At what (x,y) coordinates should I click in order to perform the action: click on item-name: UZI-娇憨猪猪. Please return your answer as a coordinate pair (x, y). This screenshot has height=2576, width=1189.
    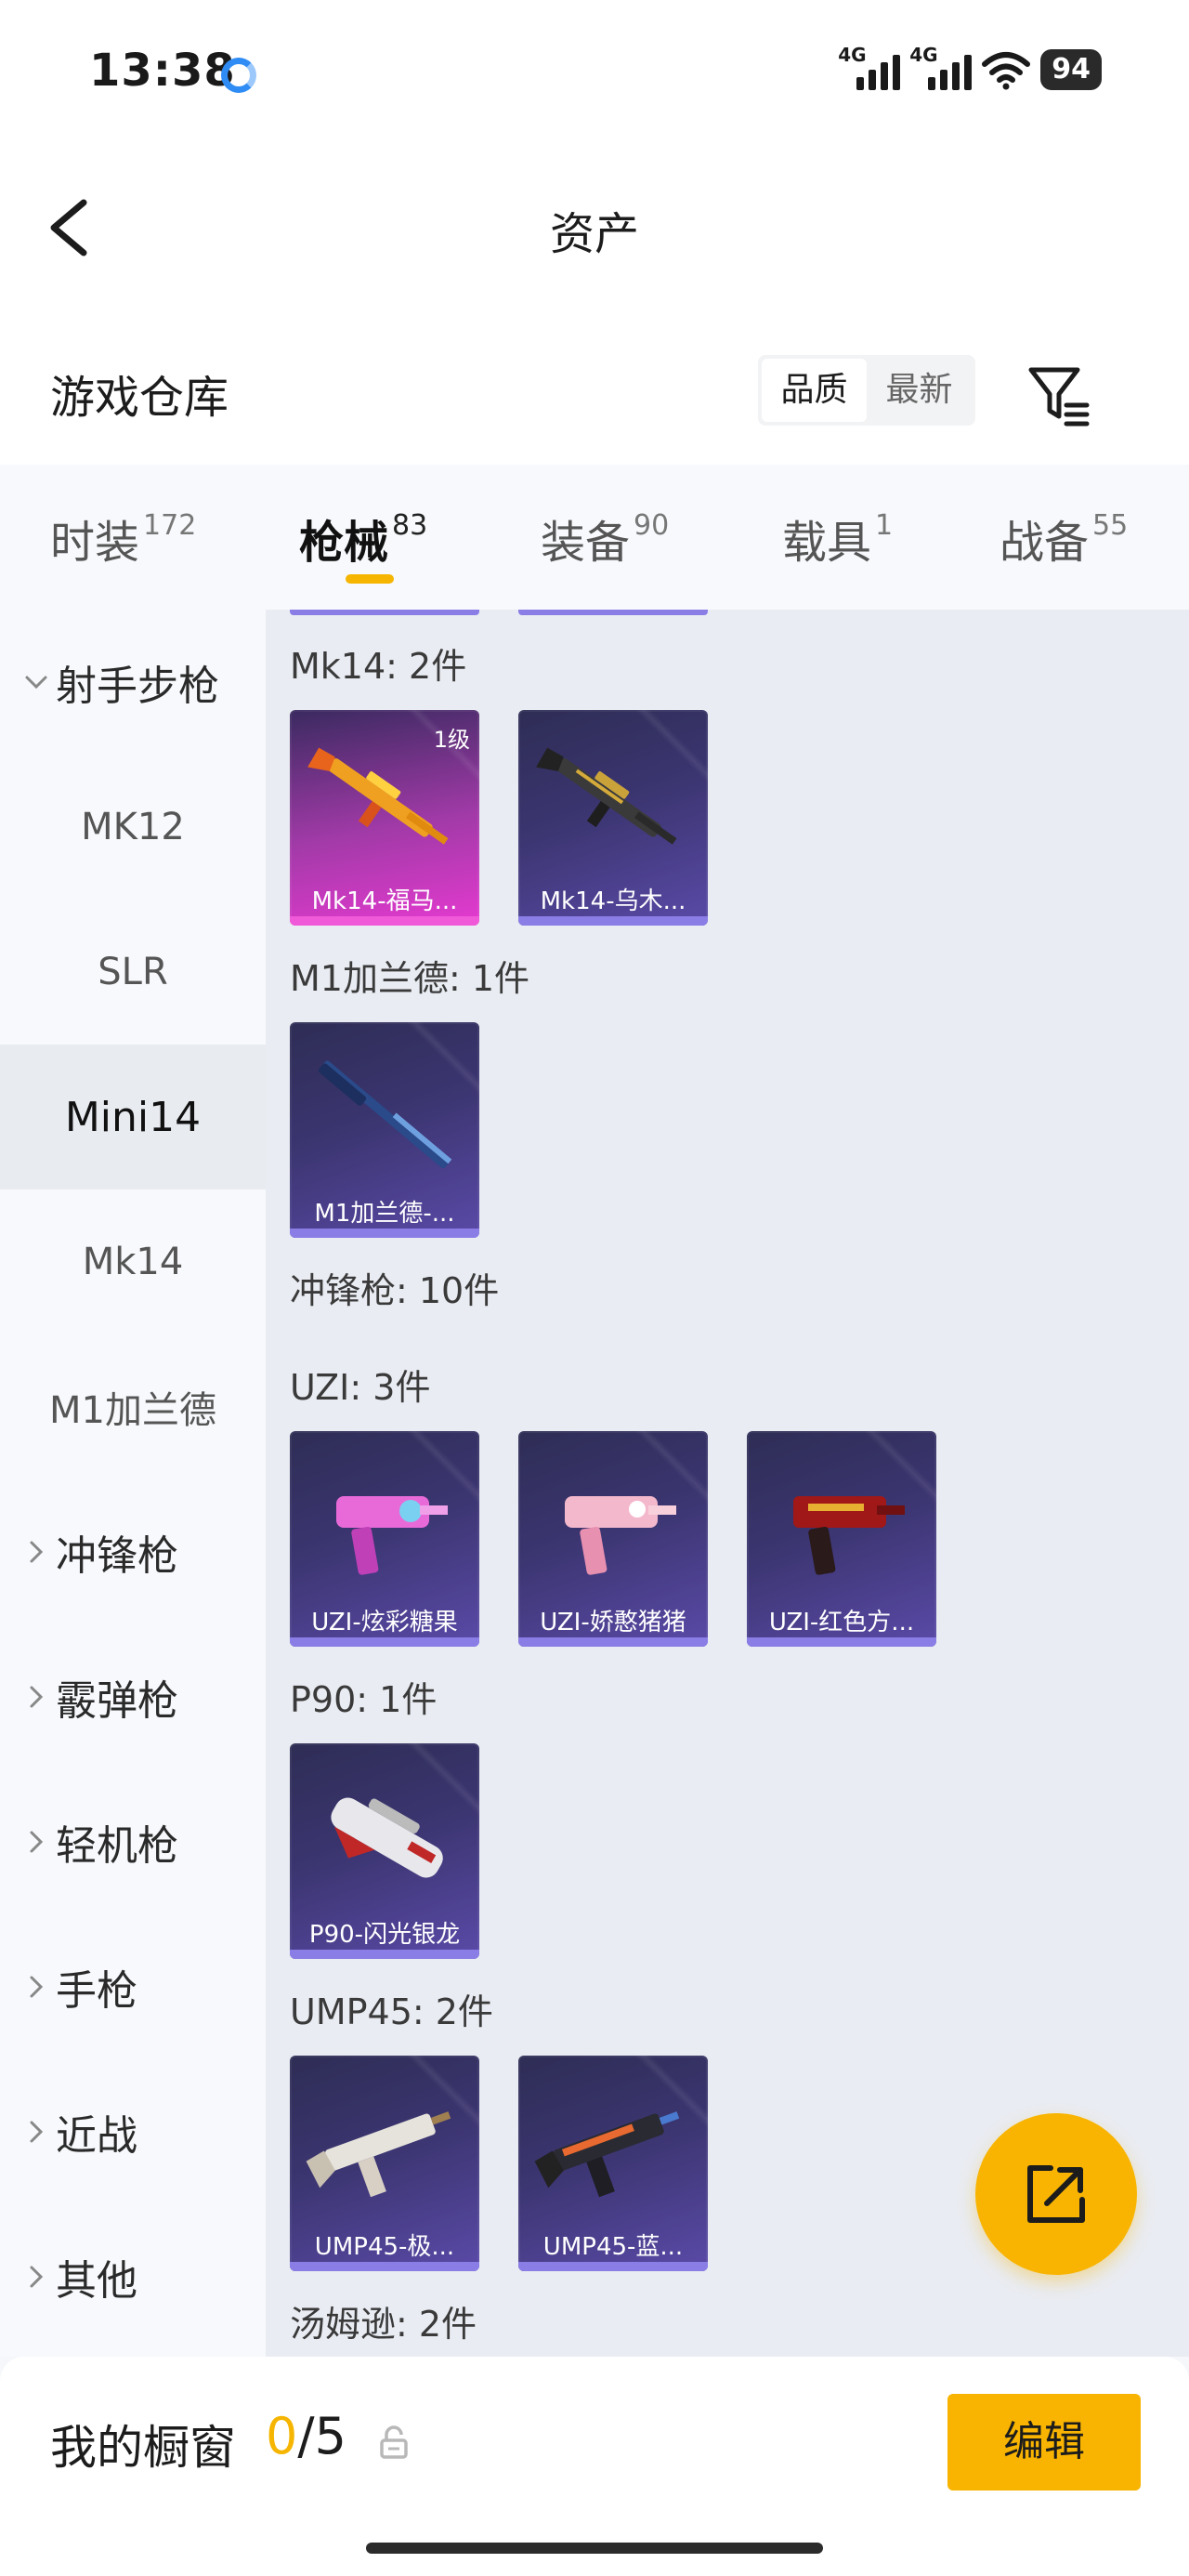
    Looking at the image, I should click on (613, 1622).